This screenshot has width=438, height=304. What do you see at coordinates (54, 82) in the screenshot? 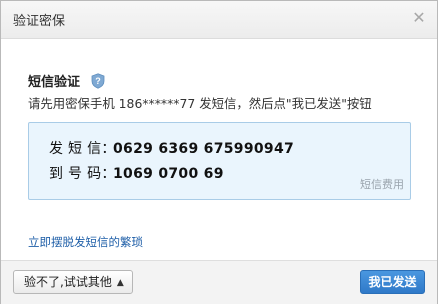
I see `section-heading: 短信验证` at bounding box center [54, 82].